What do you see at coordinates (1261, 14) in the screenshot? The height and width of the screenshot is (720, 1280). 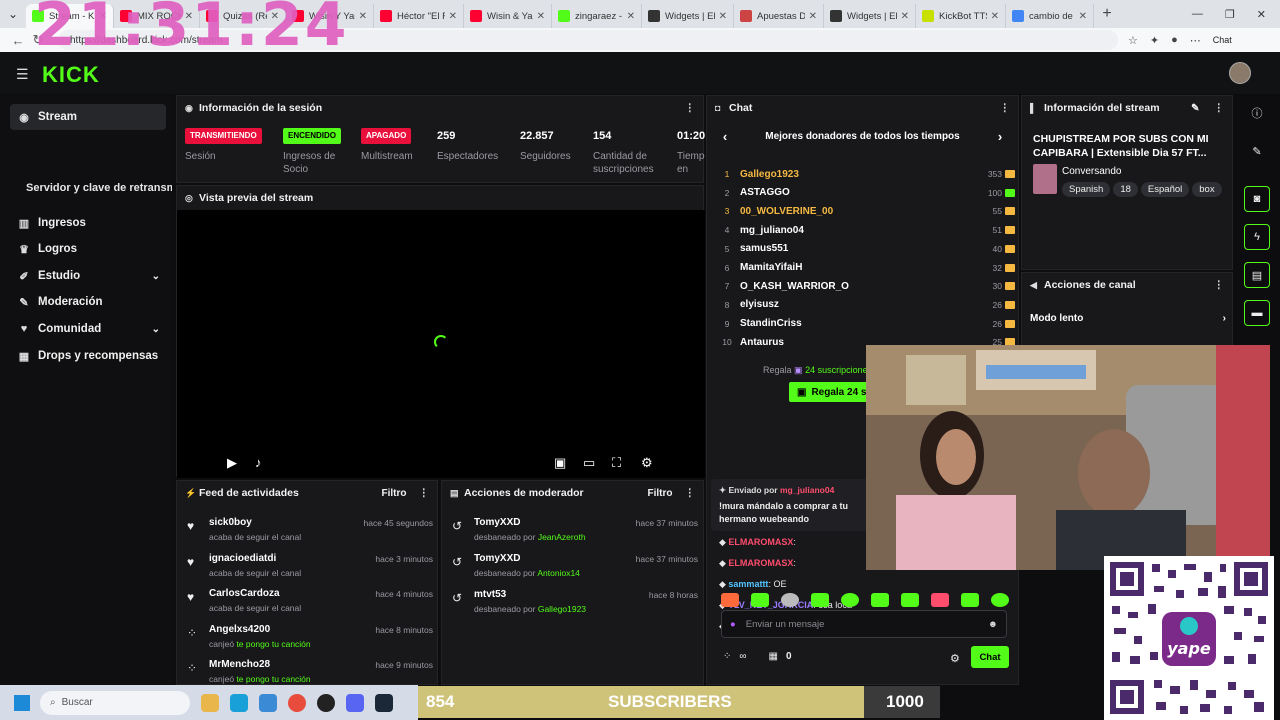 I see `close-window-icon: ✕` at bounding box center [1261, 14].